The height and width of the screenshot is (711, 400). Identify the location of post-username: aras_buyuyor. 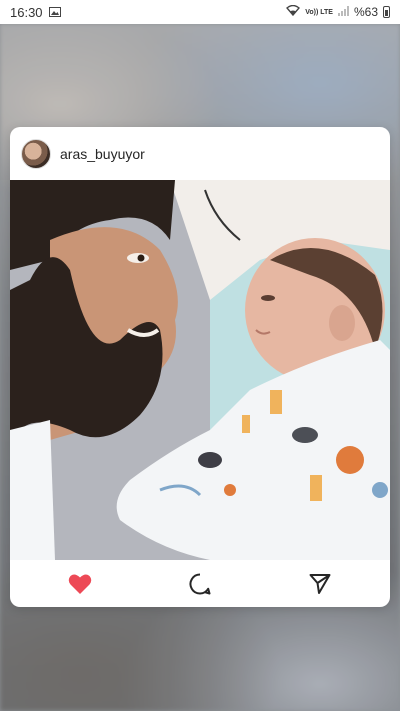
(102, 154).